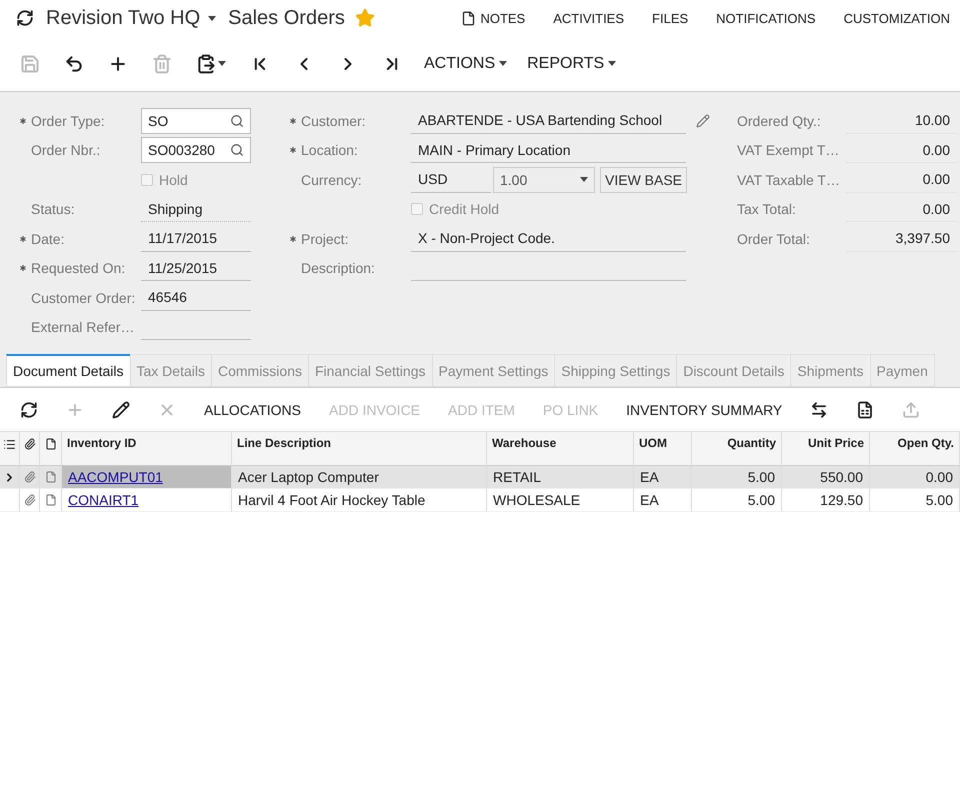  What do you see at coordinates (147, 449) in the screenshot?
I see `column-header: Inventory ID` at bounding box center [147, 449].